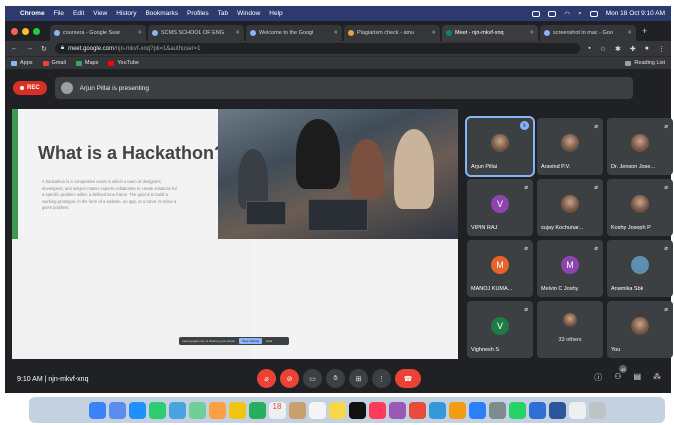  Describe the element at coordinates (417, 410) in the screenshot. I see `news-icon` at that location.